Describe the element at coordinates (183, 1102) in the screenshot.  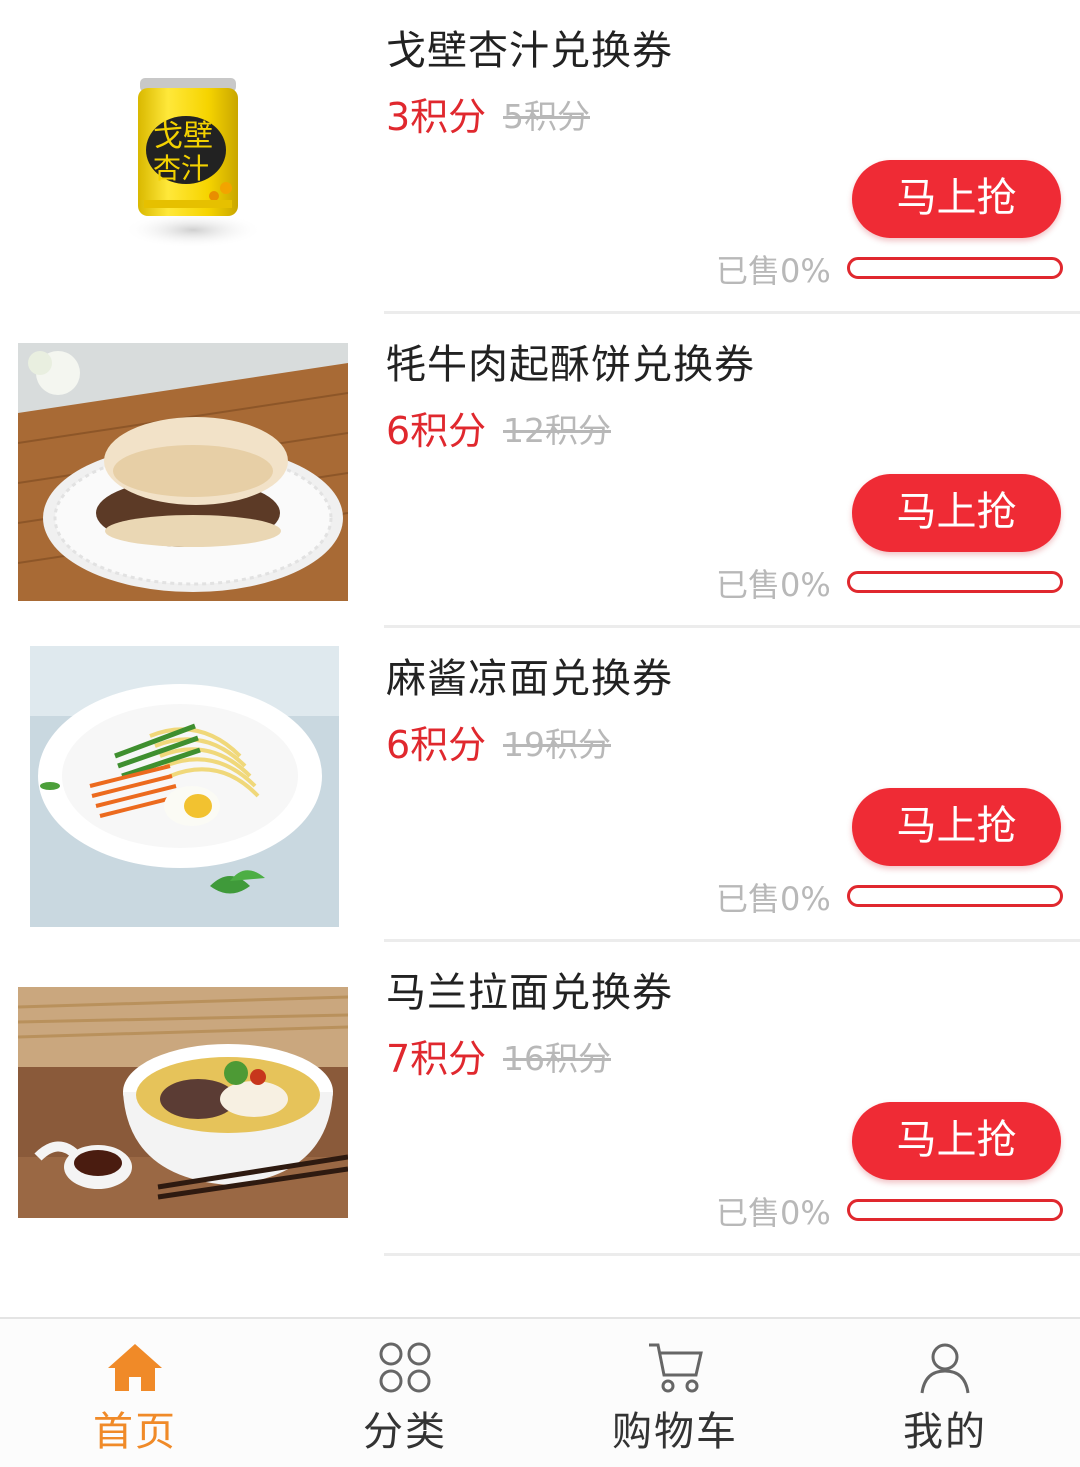
I see `product-image-lanzhou-noodles` at that location.